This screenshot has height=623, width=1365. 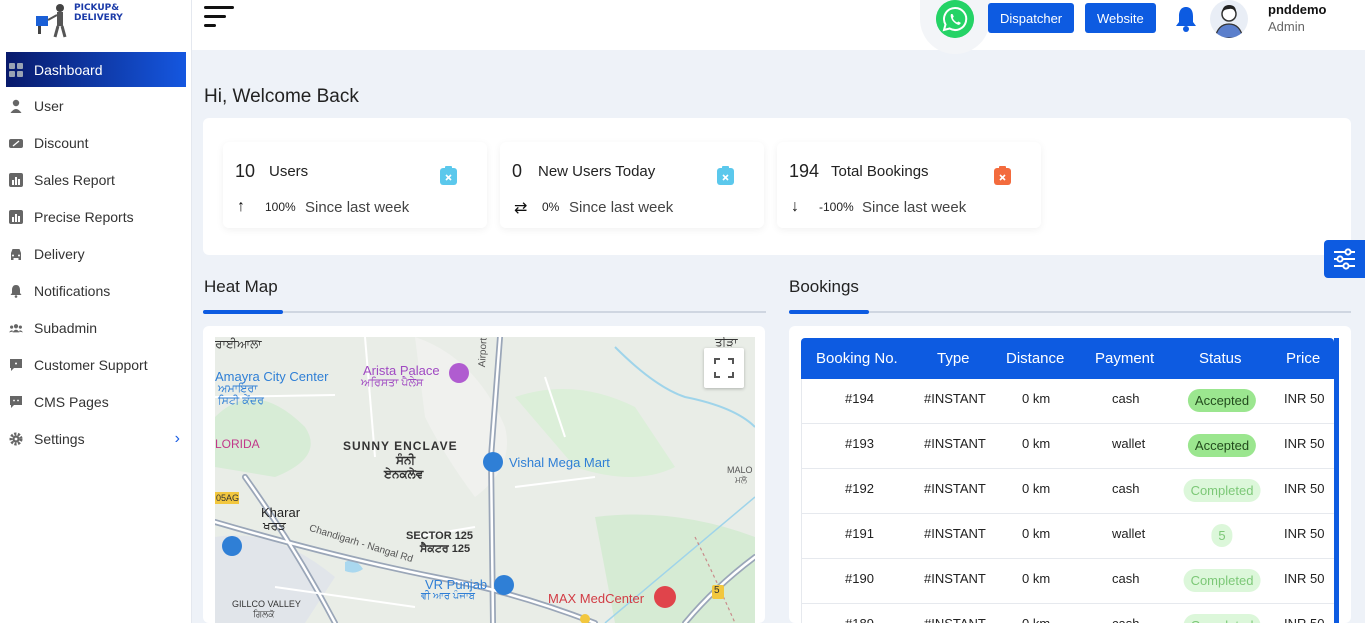 I want to click on table-cell-no: #189, so click(x=859, y=619).